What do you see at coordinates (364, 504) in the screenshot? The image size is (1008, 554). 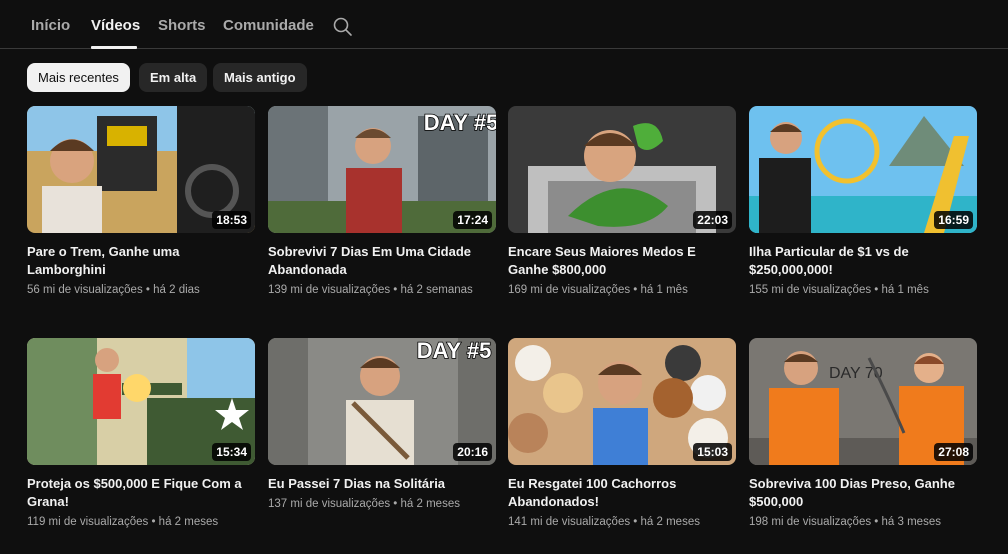 I see `video-meta: 137 mi de visualizações • há 2 meses` at bounding box center [364, 504].